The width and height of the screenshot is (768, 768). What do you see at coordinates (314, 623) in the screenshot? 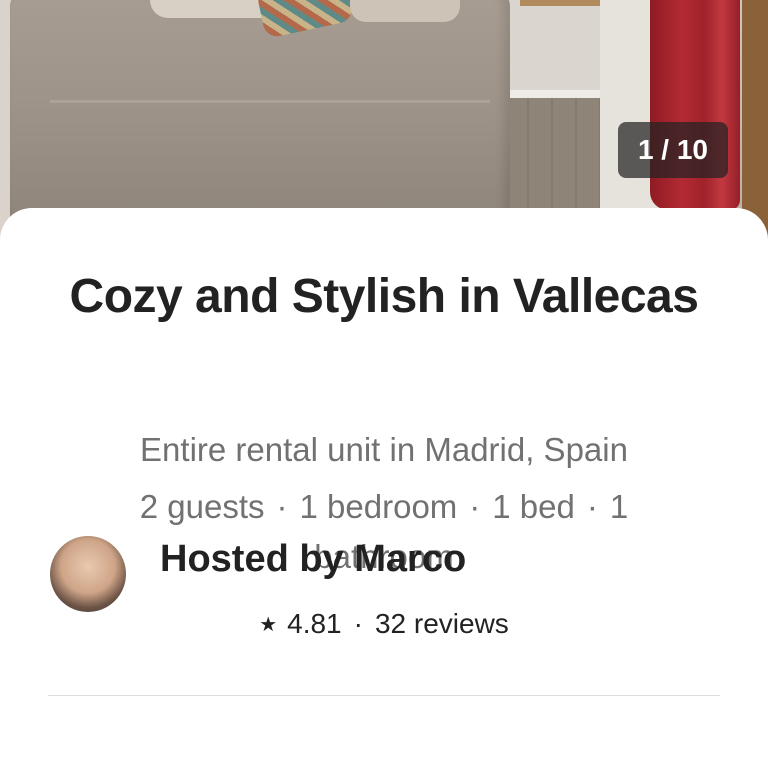
I see `rating-score: 4.81` at bounding box center [314, 623].